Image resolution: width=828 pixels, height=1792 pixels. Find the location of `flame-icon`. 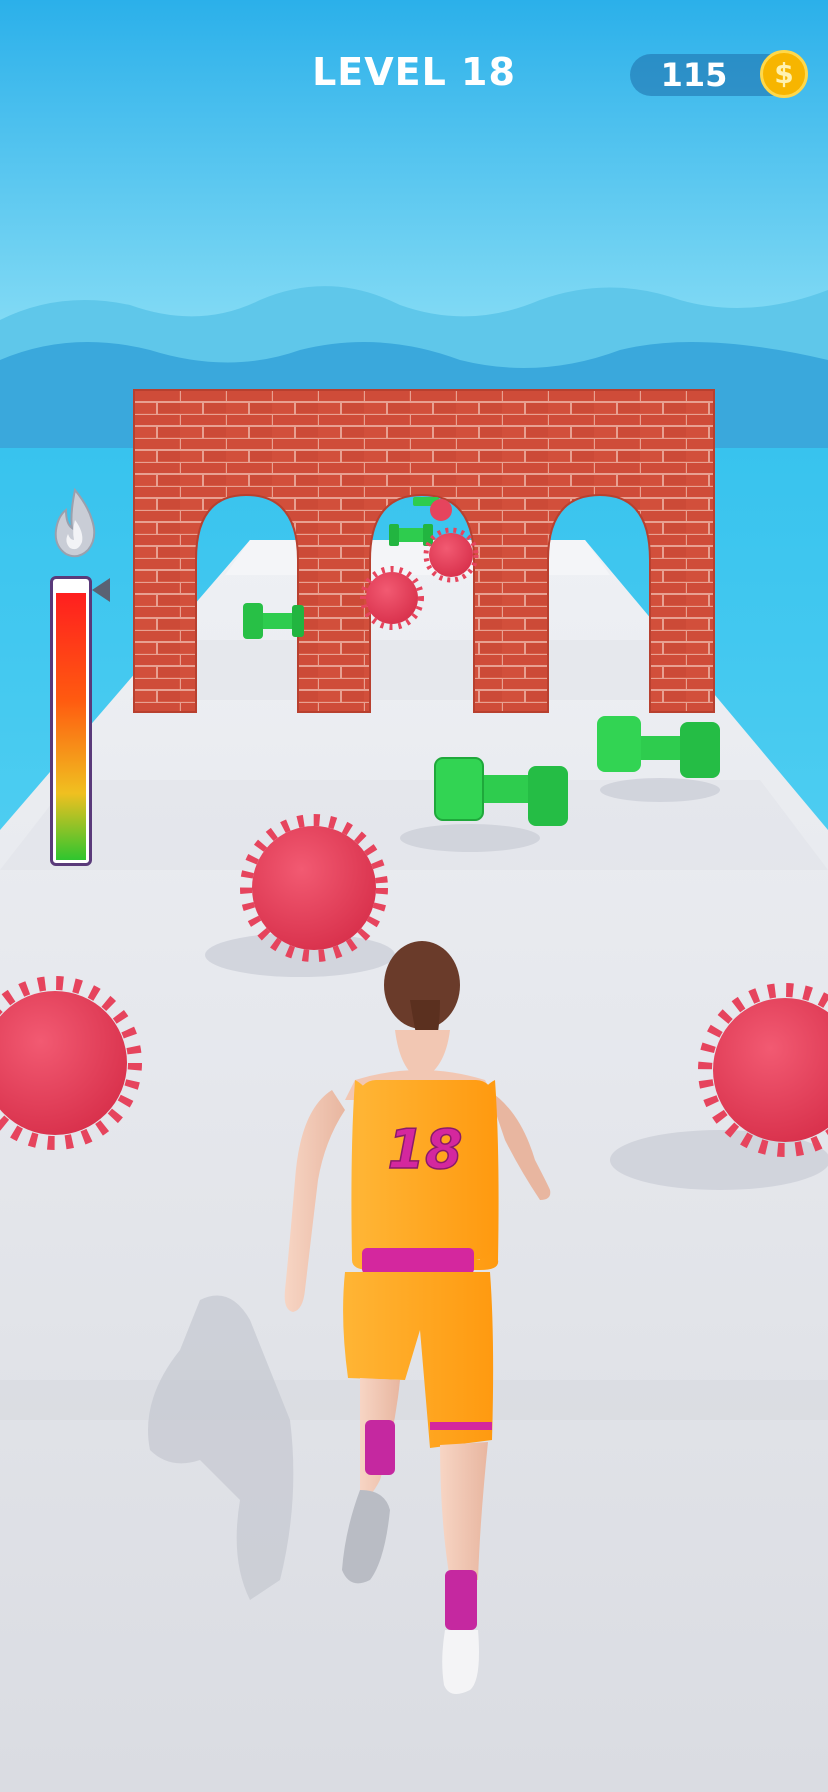

flame-icon is located at coordinates (75, 522).